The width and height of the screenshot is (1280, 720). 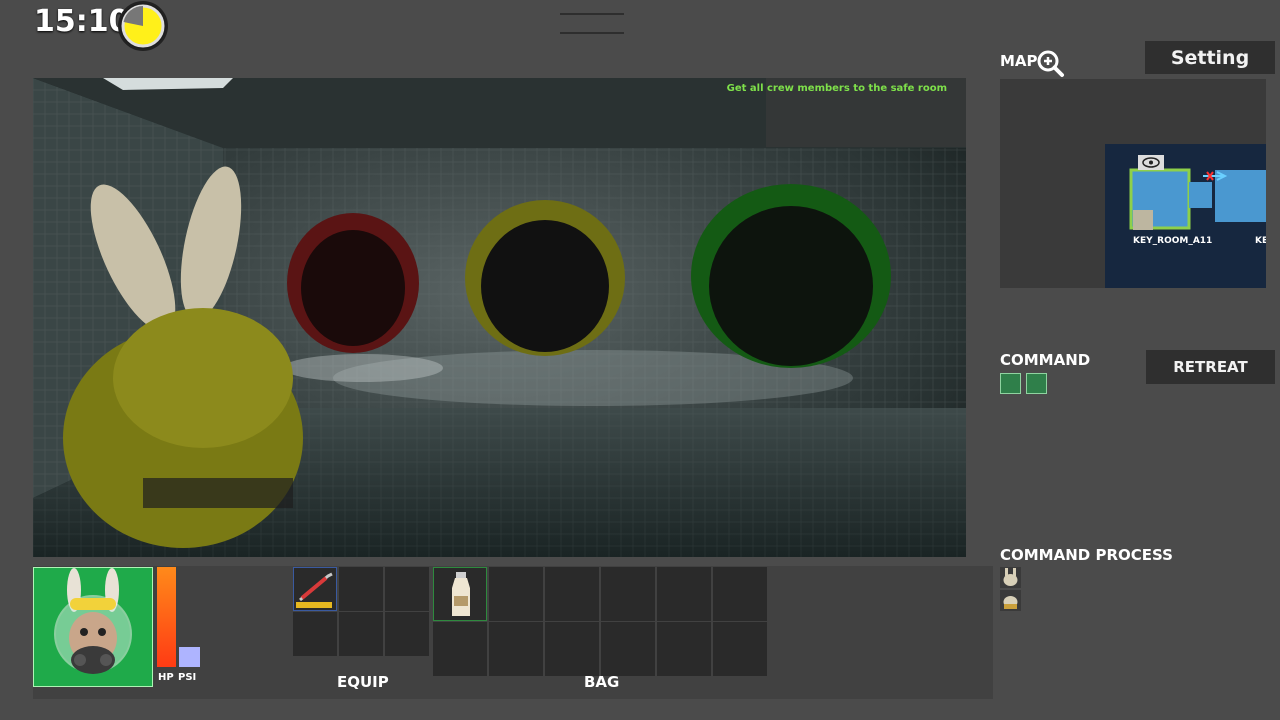 What do you see at coordinates (640, 17) in the screenshot?
I see `top-tab-indicators` at bounding box center [640, 17].